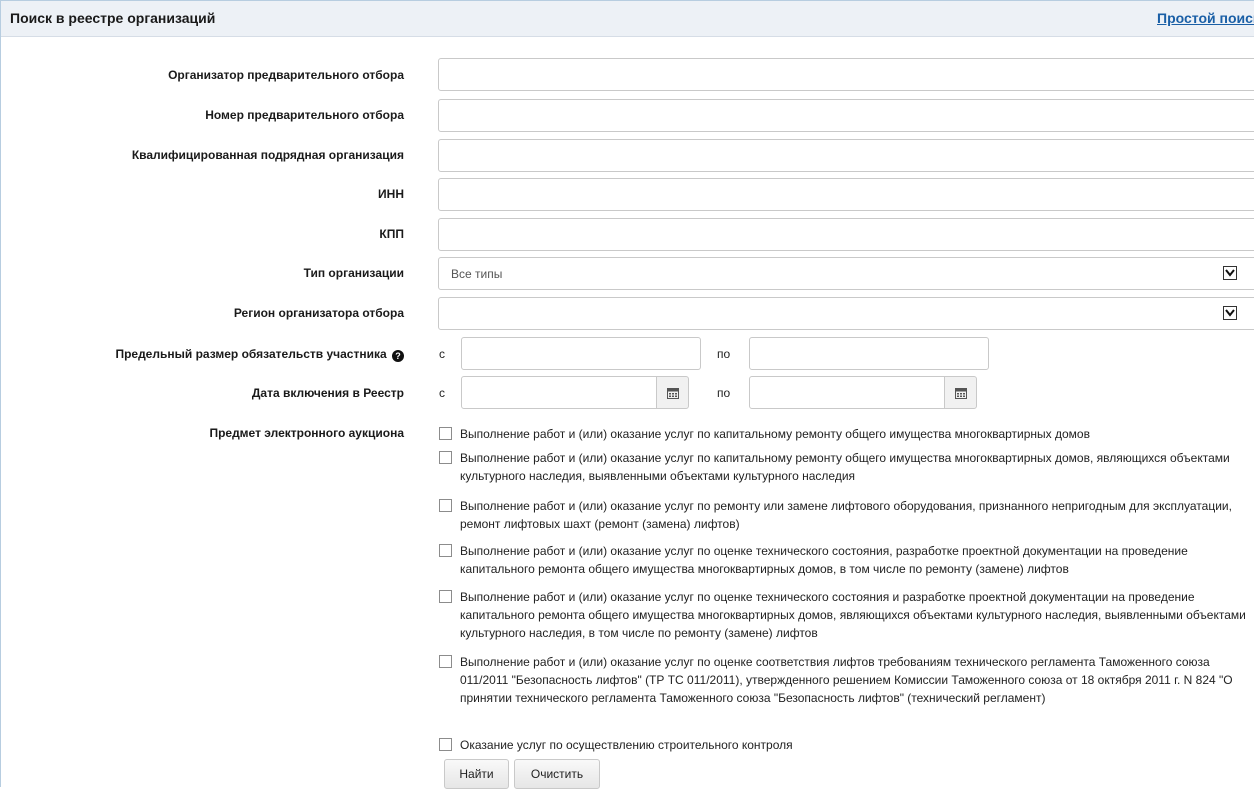  What do you see at coordinates (846, 234) in the screenshot?
I see `kpp-input` at bounding box center [846, 234].